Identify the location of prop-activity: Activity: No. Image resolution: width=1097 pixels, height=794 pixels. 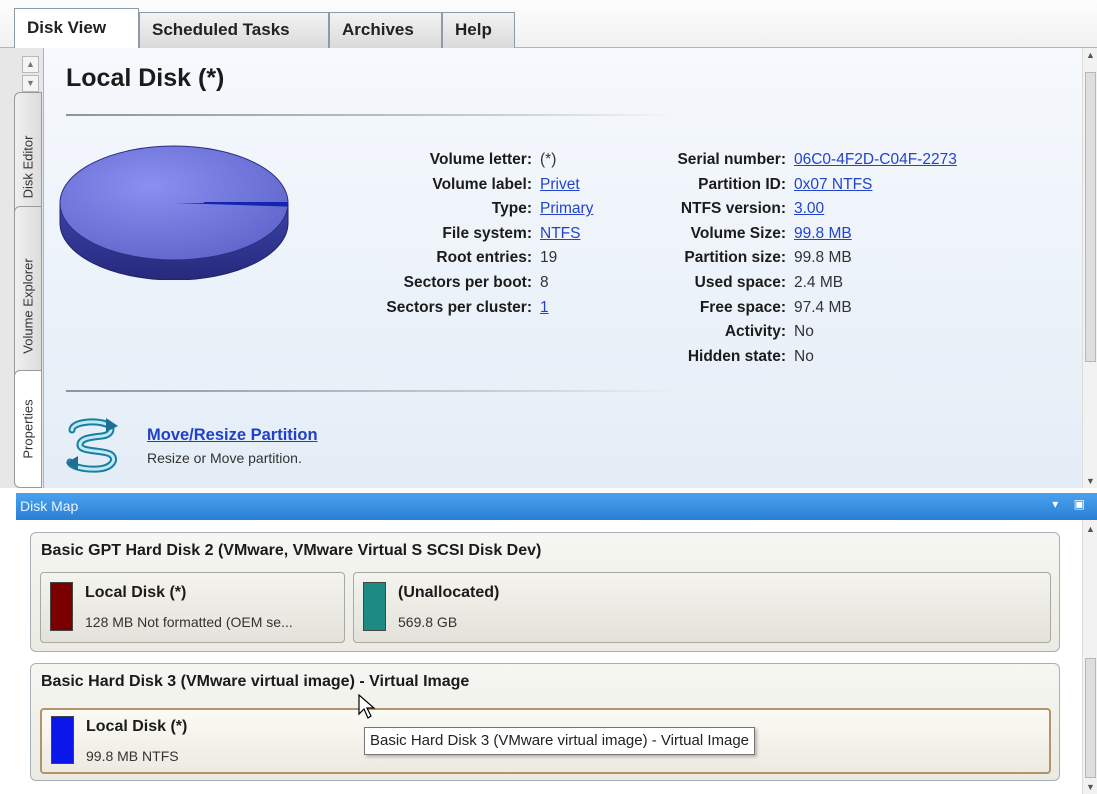
(769, 332).